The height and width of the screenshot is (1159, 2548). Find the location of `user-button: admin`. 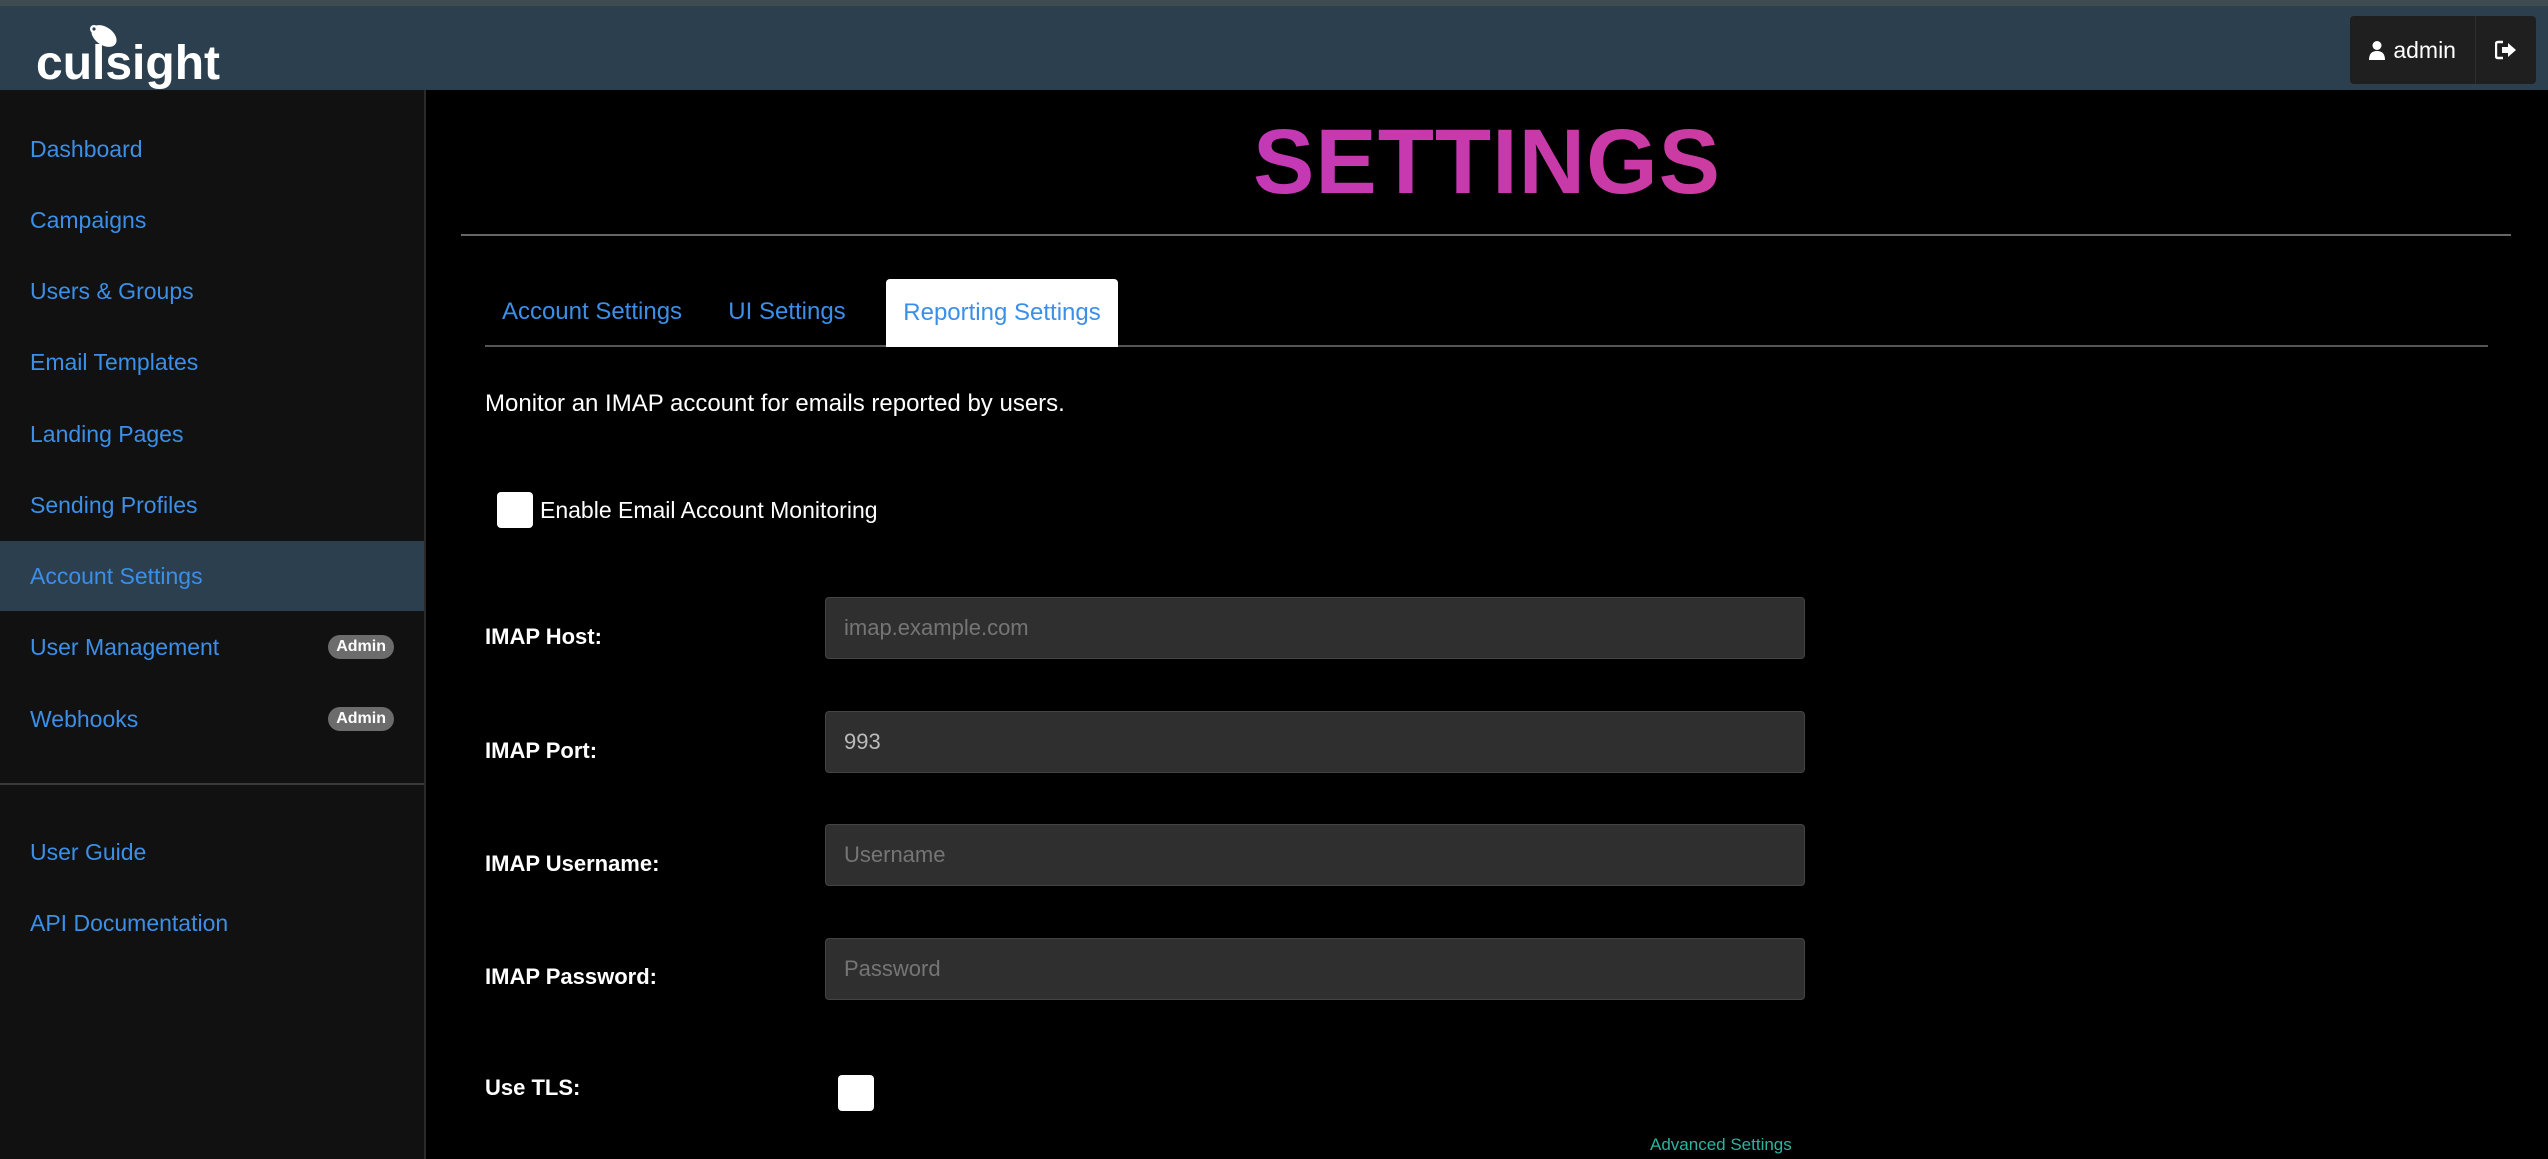

user-button: admin is located at coordinates (2412, 50).